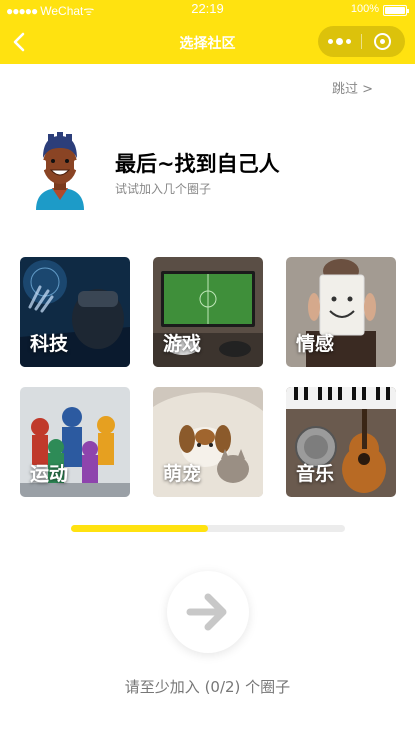 The image size is (415, 737). What do you see at coordinates (330, 41) in the screenshot?
I see `more-dots-icon` at bounding box center [330, 41].